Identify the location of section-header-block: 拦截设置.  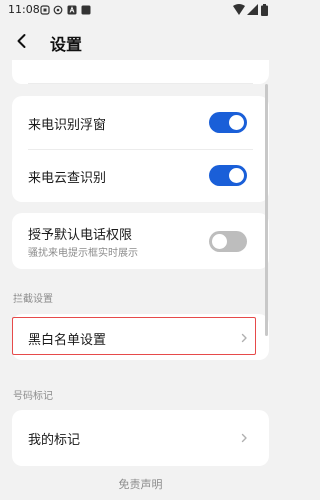
(33, 299).